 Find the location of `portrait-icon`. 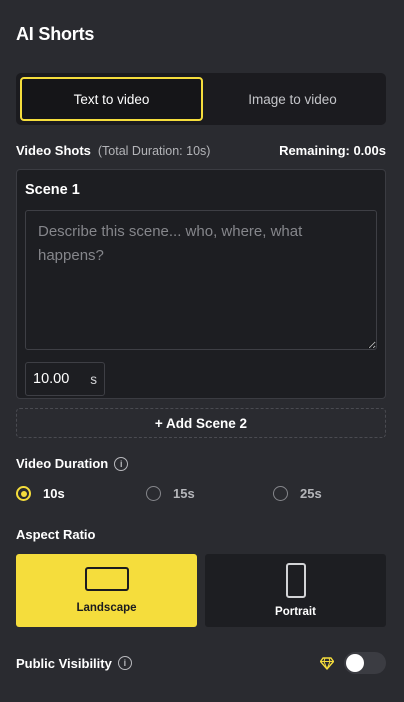

portrait-icon is located at coordinates (295, 580).